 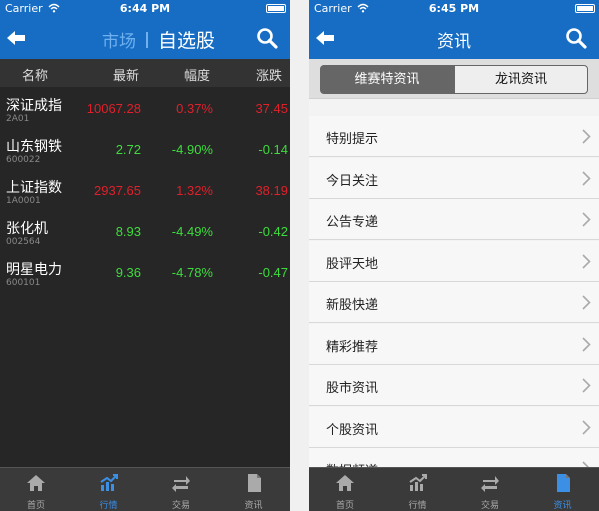 What do you see at coordinates (352, 388) in the screenshot?
I see `news-menu-label: 股市资讯` at bounding box center [352, 388].